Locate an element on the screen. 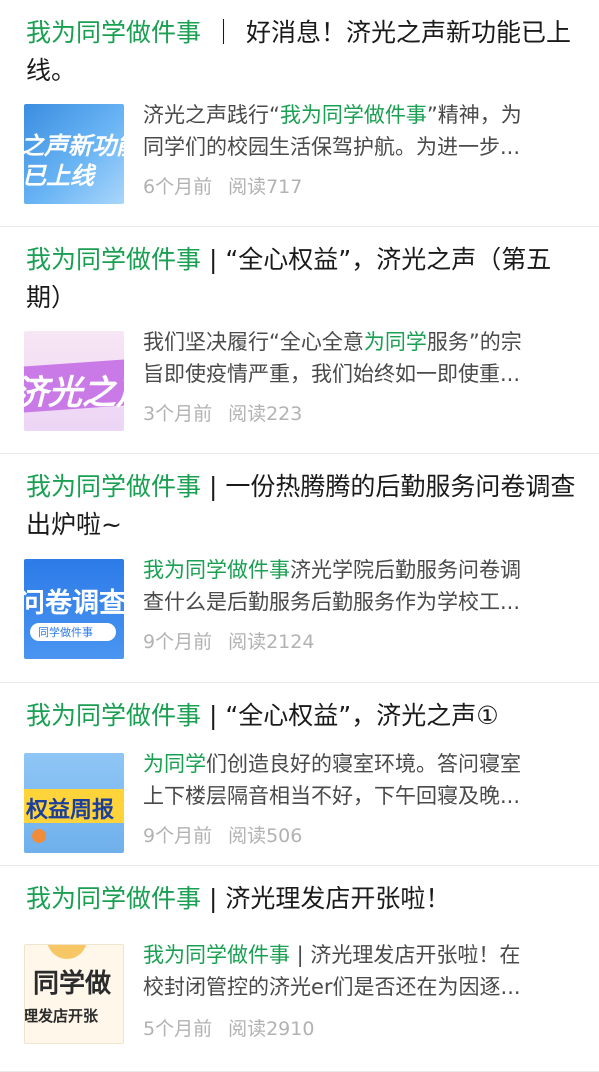 Image resolution: width=599 pixels, height=1072 pixels. post-time: 5个月前 is located at coordinates (178, 1029).